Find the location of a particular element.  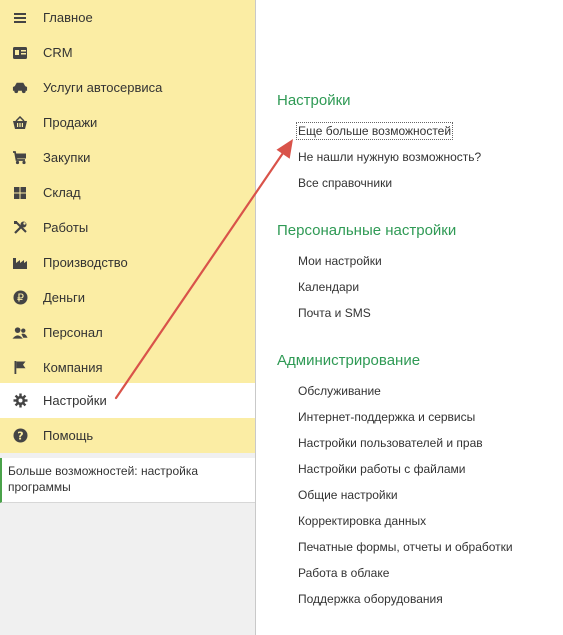

ruble-icon: ₽ is located at coordinates (20, 298).